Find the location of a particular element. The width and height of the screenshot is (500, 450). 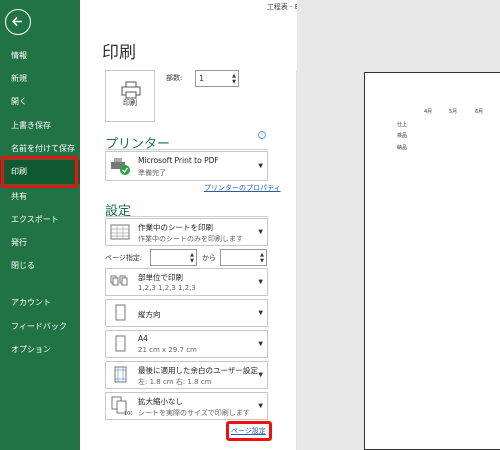

svg-text: 100 is located at coordinates (128, 413).